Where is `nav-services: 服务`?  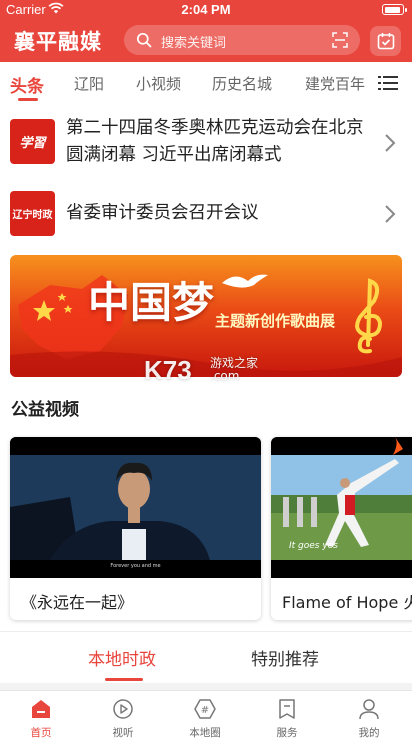
nav-services: 服务 is located at coordinates (287, 716).